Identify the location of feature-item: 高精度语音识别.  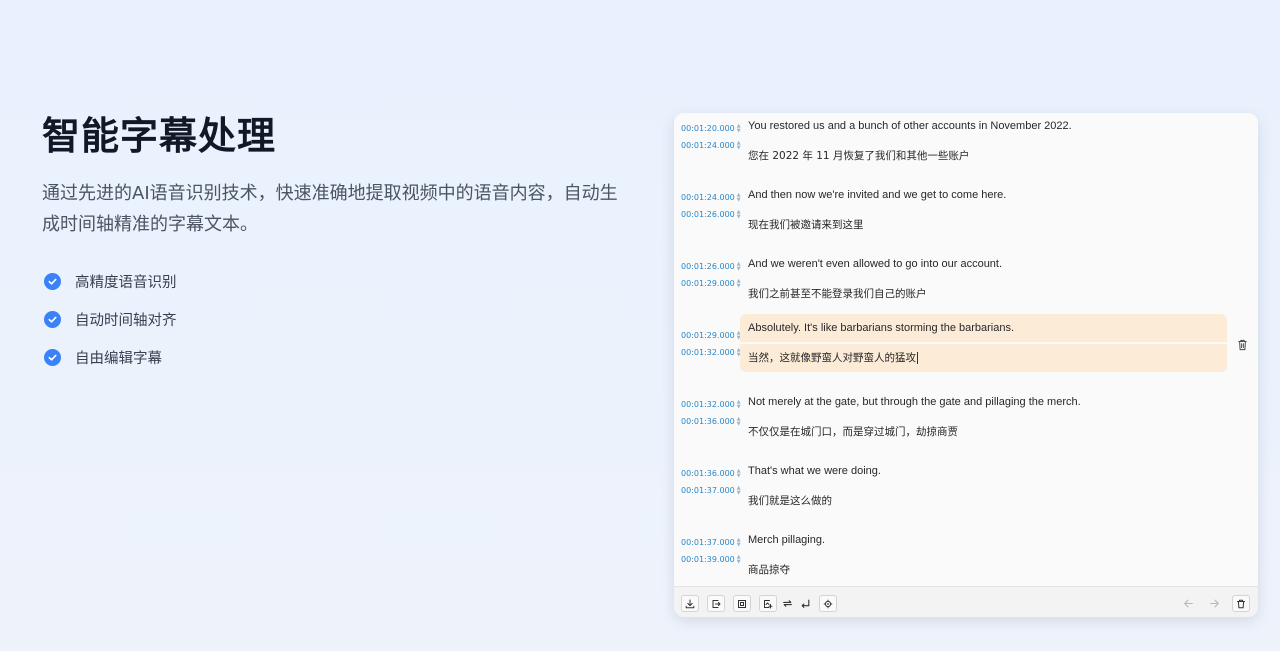
(337, 281).